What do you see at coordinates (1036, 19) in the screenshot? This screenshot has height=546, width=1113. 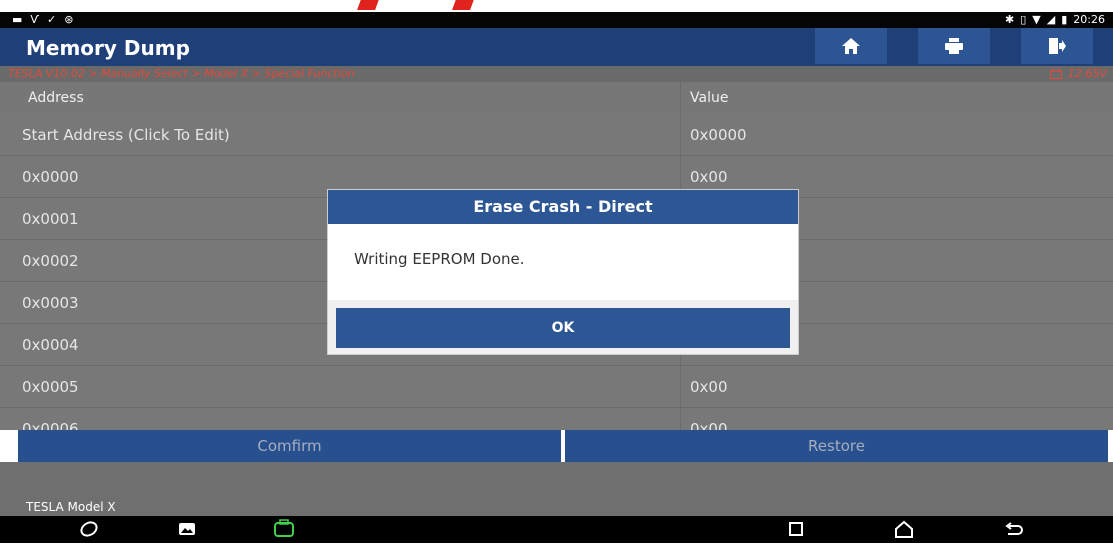 I see `wifi-icon: ▼` at bounding box center [1036, 19].